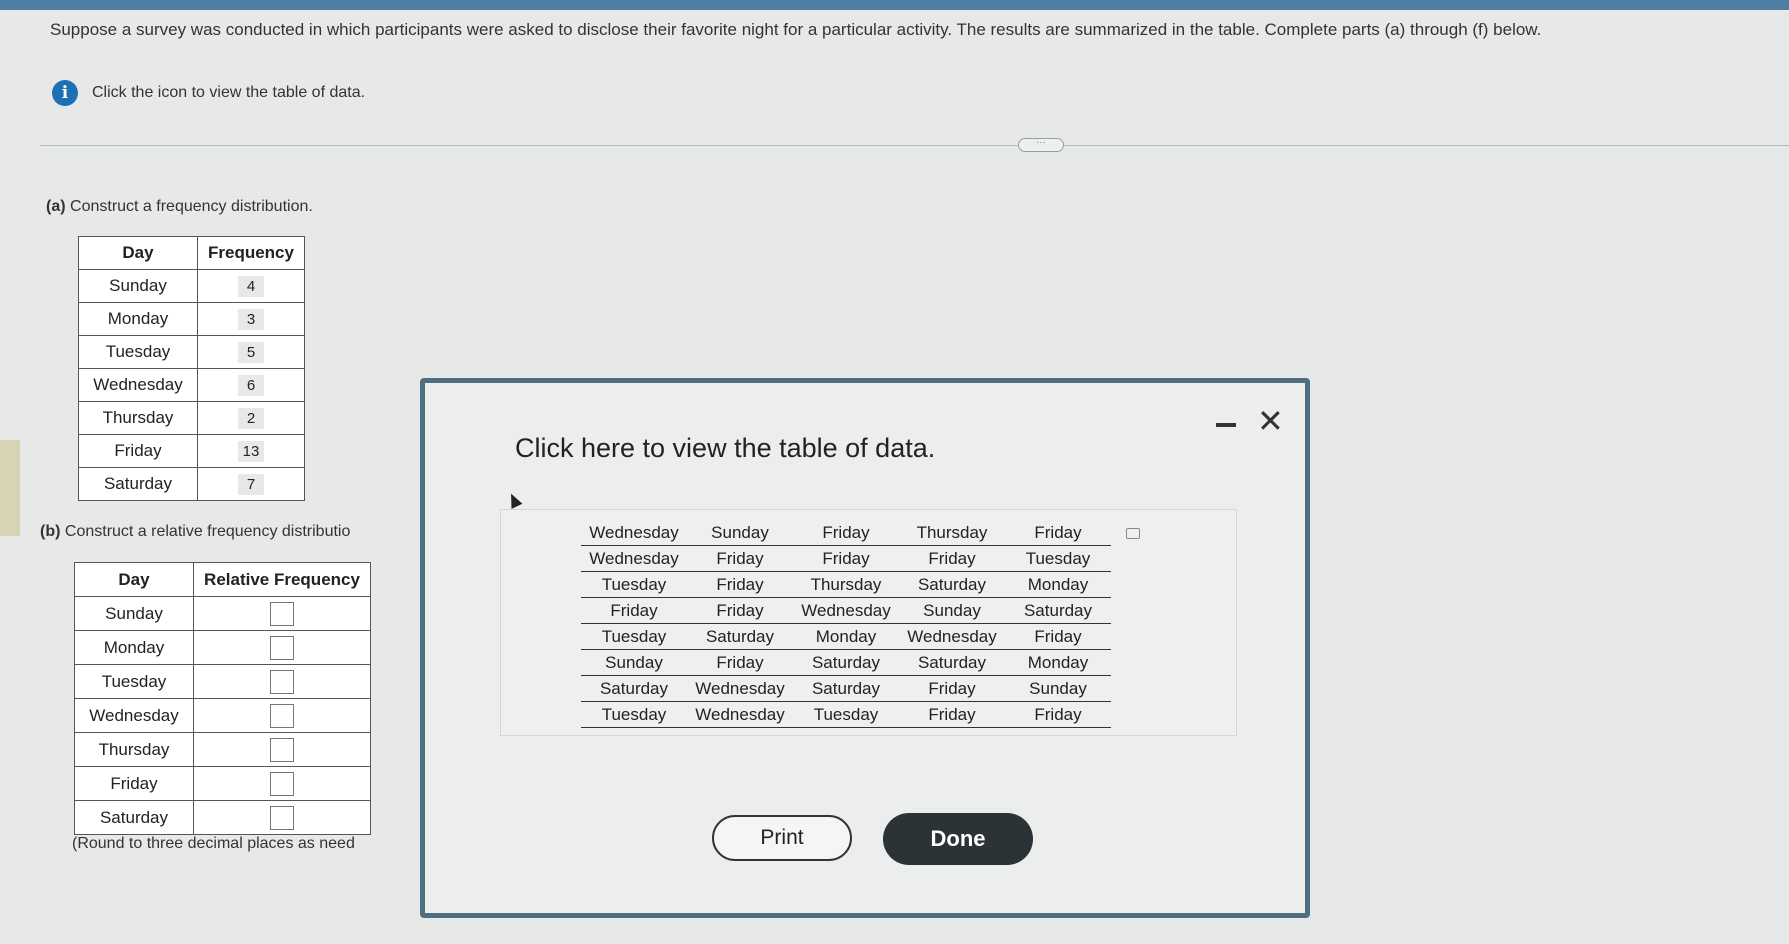 The height and width of the screenshot is (944, 1789). I want to click on table-row: Tuesday, so click(222, 681).